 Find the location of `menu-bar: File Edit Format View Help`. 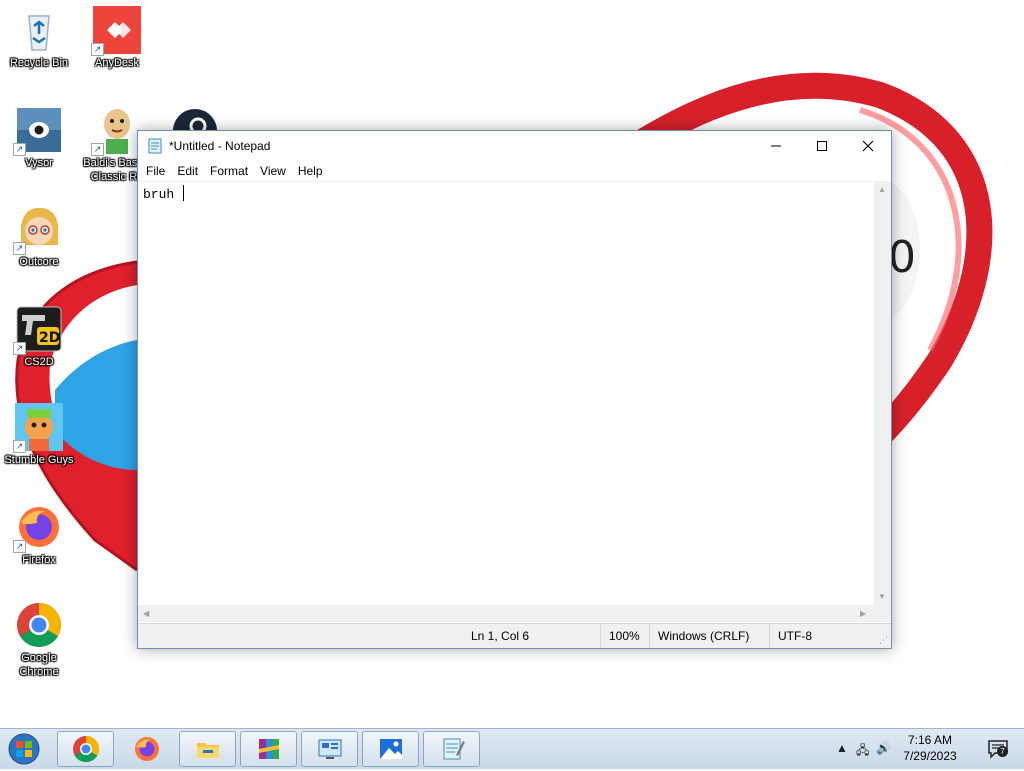

menu-bar: File Edit Format View Help is located at coordinates (514, 171).